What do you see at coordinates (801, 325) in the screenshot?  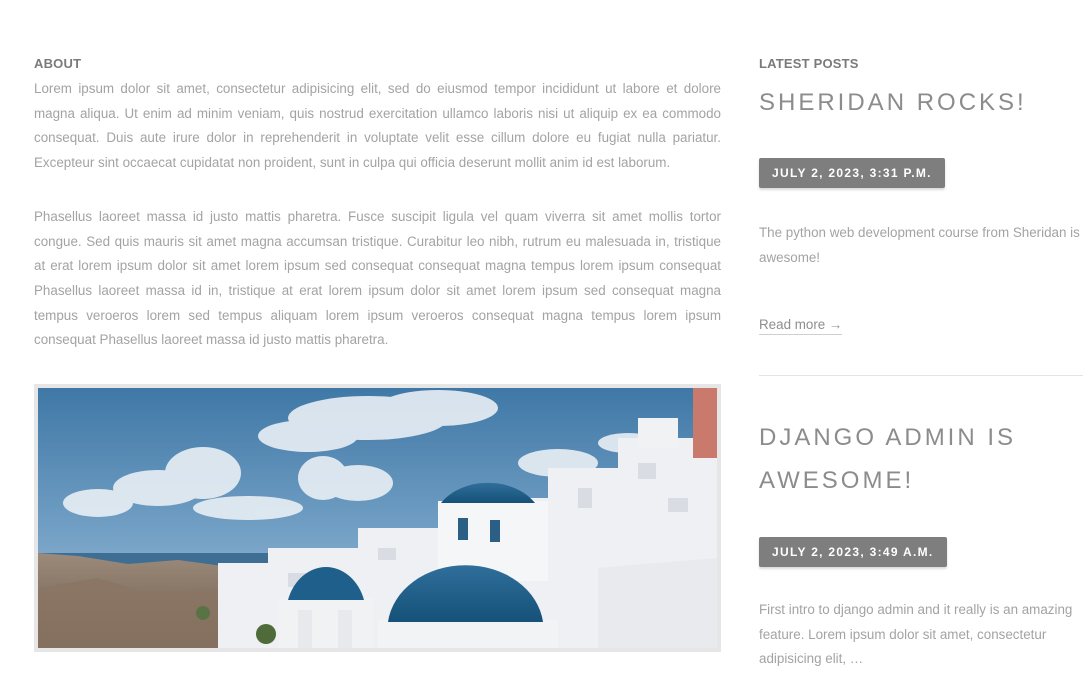 I see `read-more-link: Read more →` at bounding box center [801, 325].